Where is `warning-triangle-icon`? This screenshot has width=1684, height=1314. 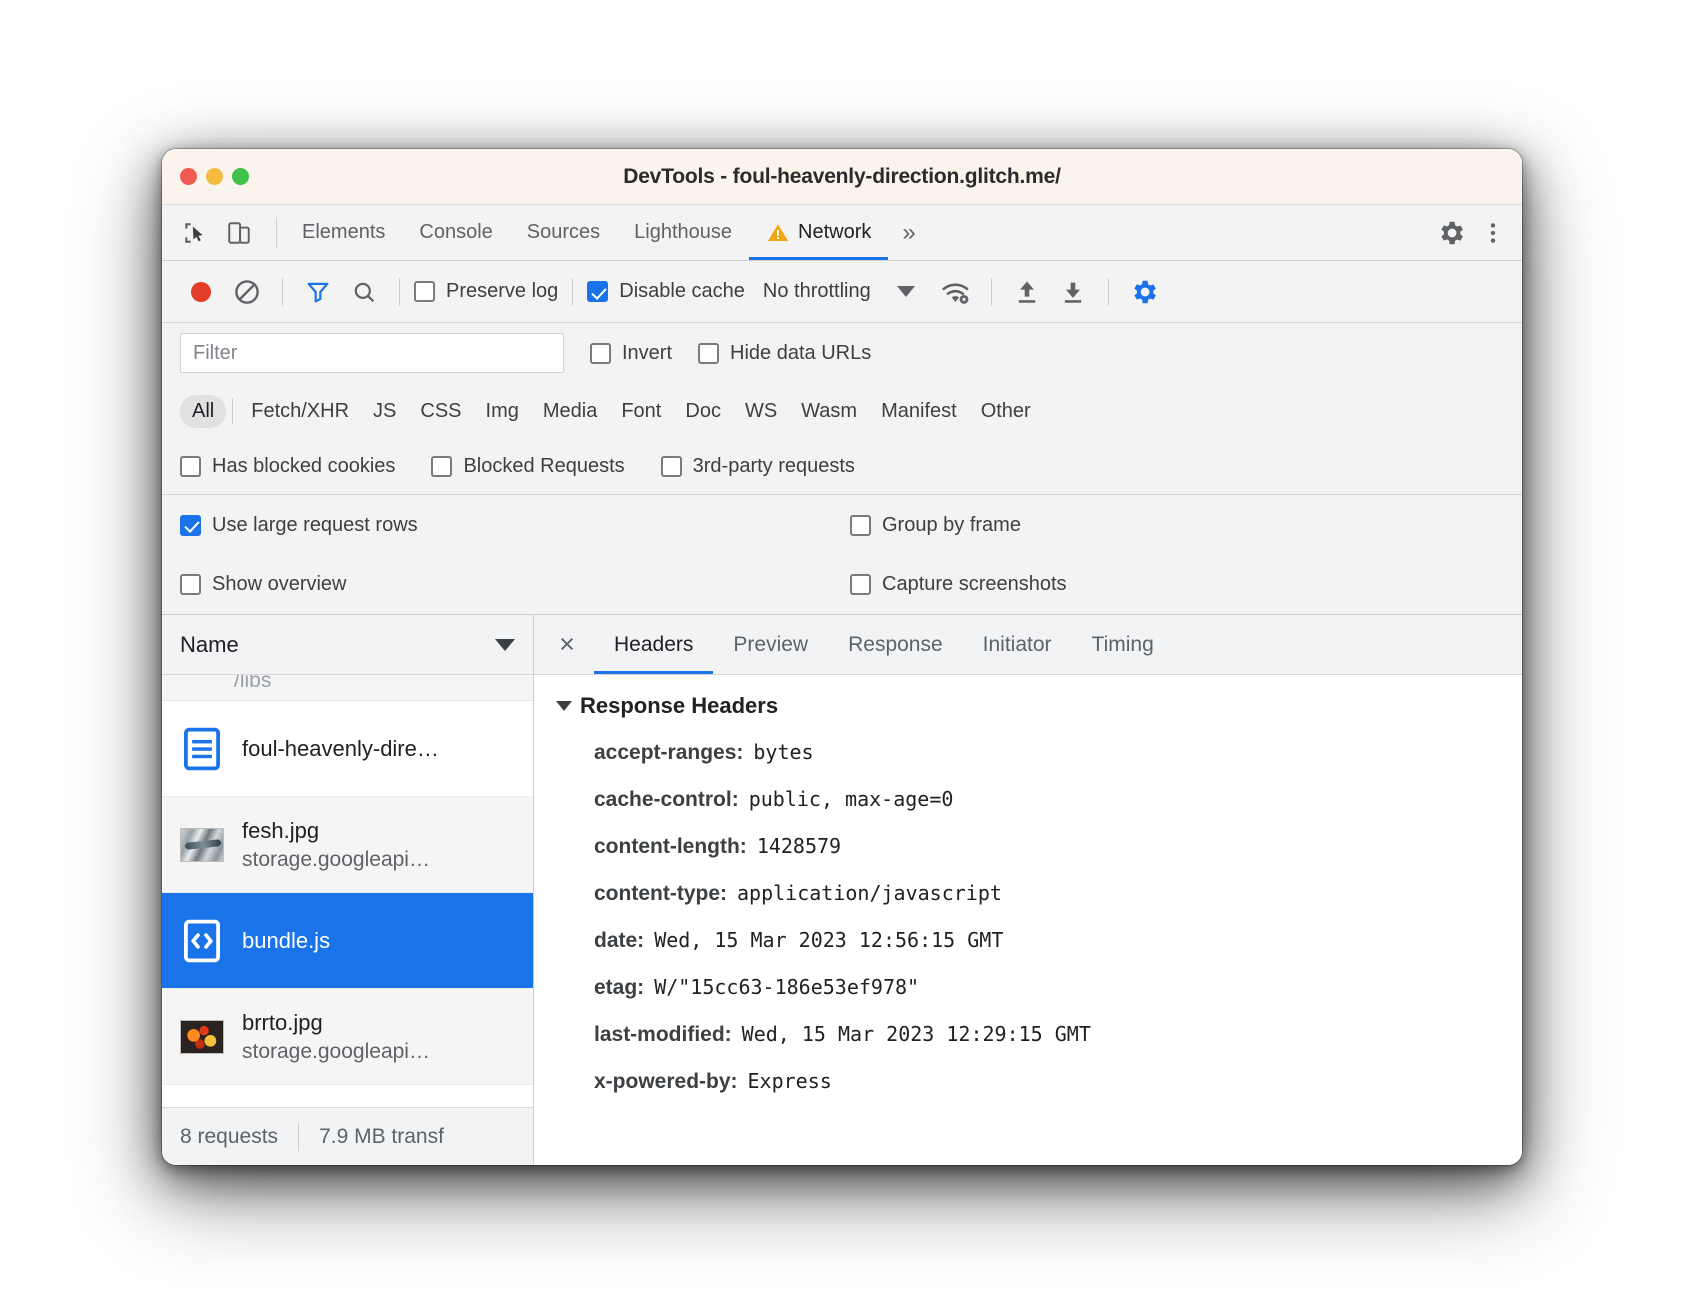 warning-triangle-icon is located at coordinates (778, 232).